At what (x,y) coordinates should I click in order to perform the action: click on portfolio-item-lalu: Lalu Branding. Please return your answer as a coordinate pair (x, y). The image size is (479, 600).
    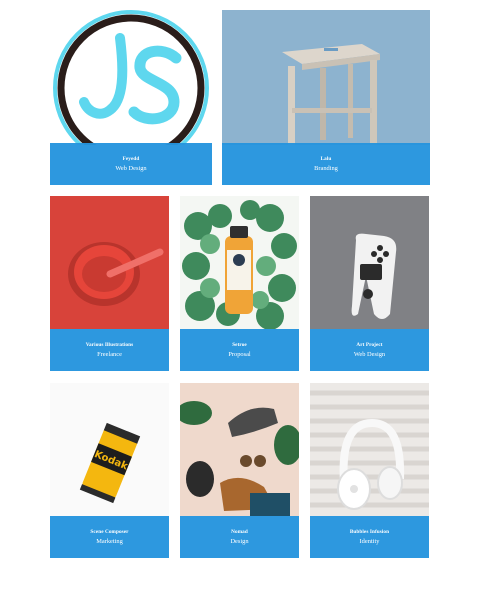
    Looking at the image, I should click on (326, 97).